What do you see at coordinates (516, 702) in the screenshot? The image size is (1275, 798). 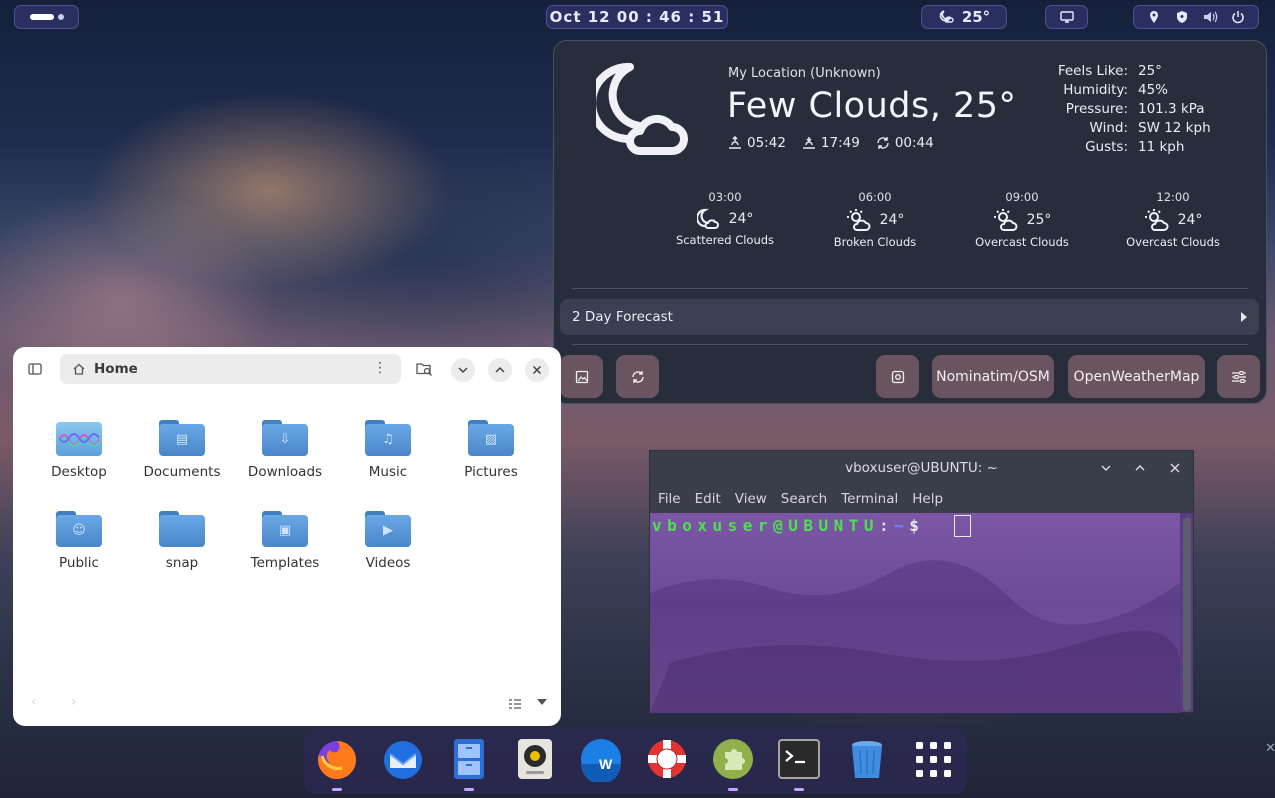 I see `view-mode-button` at bounding box center [516, 702].